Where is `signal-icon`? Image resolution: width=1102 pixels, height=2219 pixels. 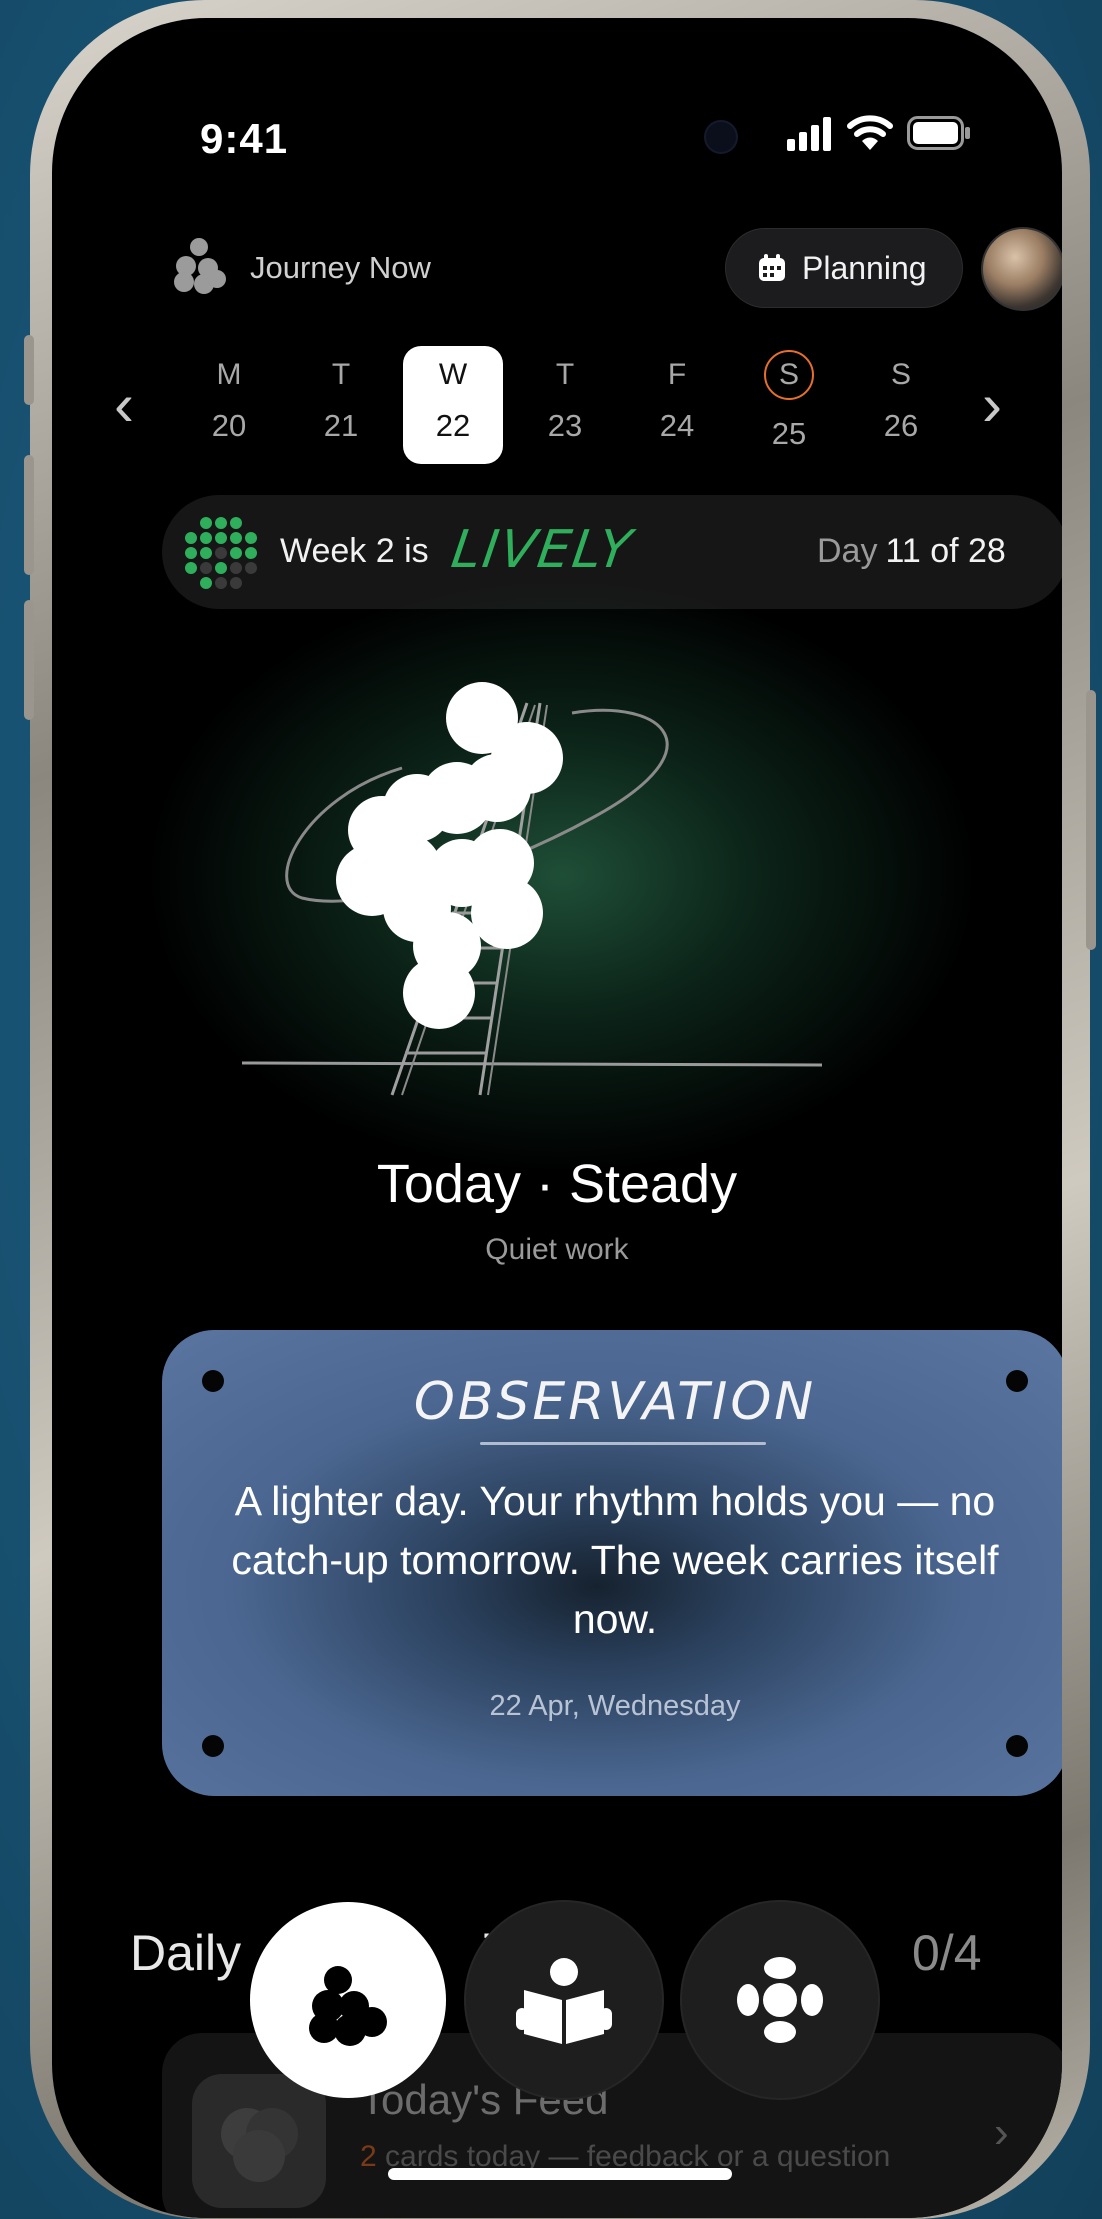
signal-icon is located at coordinates (809, 134).